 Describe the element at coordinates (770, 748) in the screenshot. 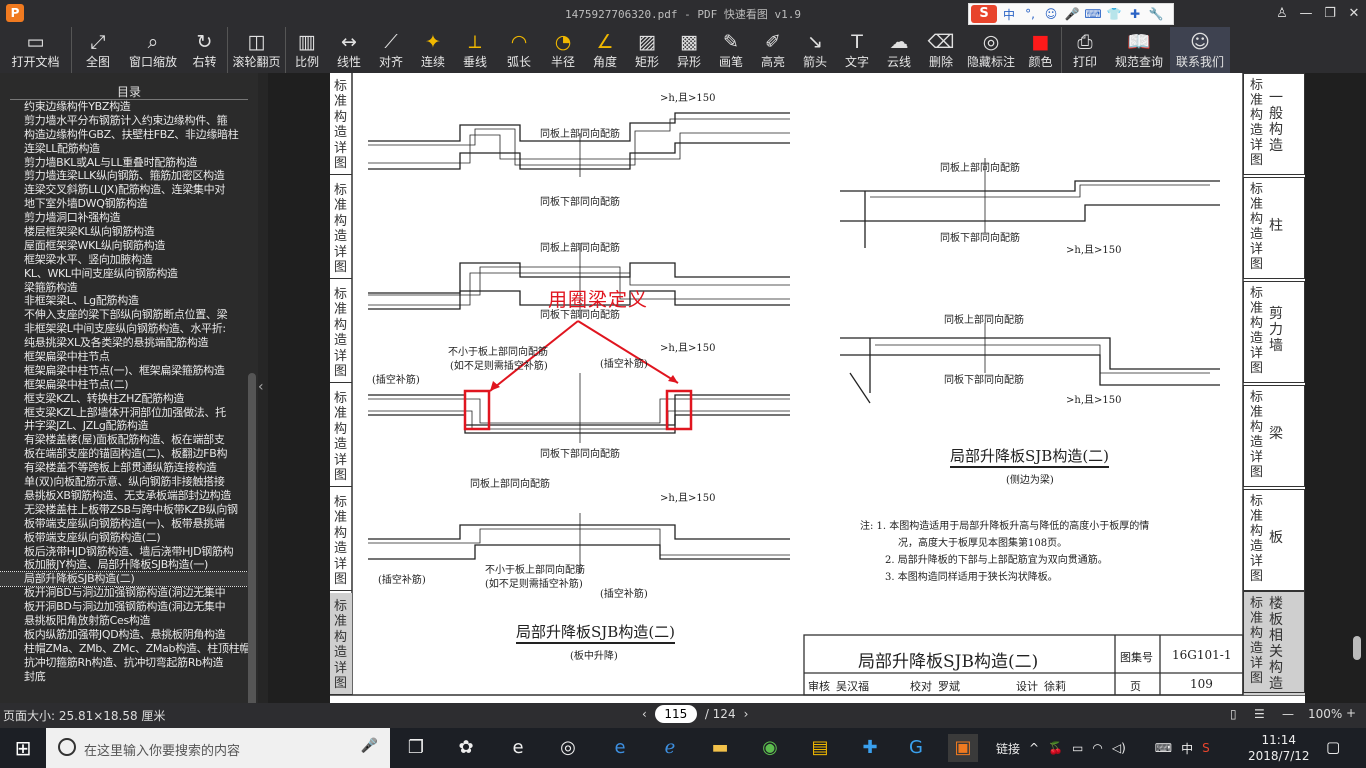

I see `360-icon: ◉` at that location.